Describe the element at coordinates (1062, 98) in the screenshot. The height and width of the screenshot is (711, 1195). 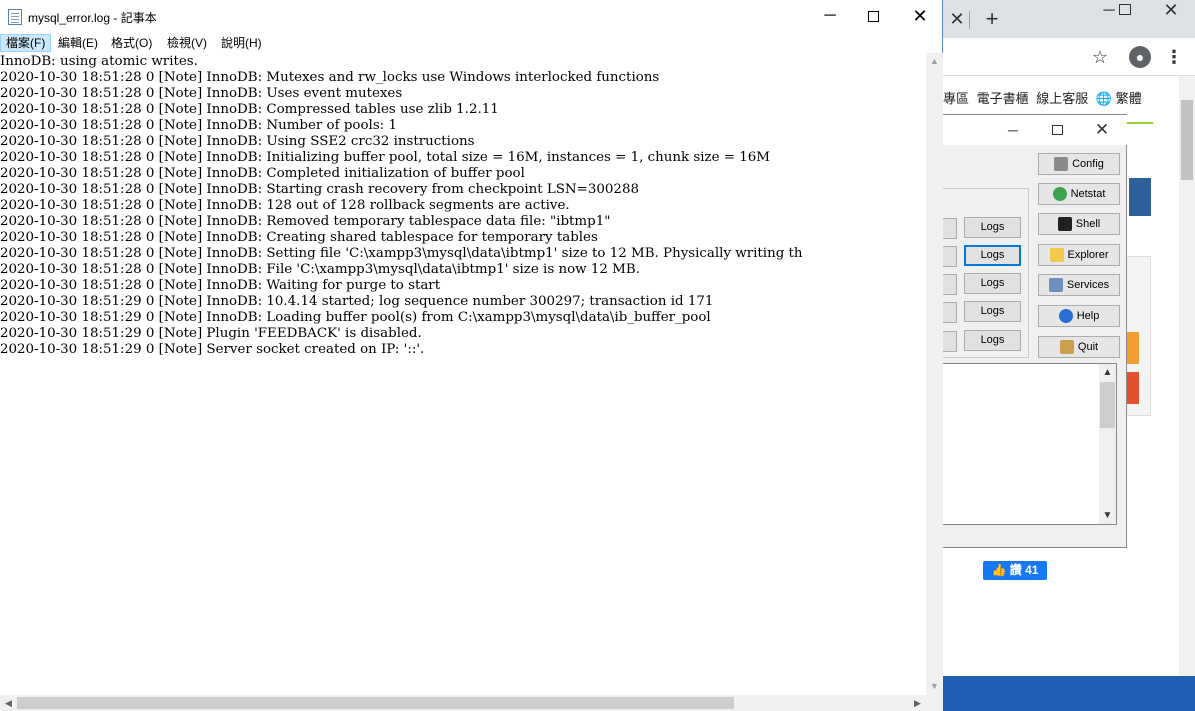
I see `site-nav-item-support: 線上客服` at that location.